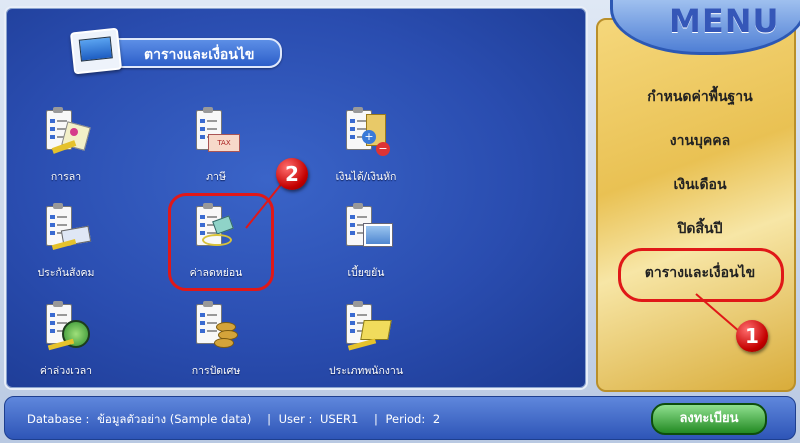 The height and width of the screenshot is (443, 800). What do you see at coordinates (66, 326) in the screenshot?
I see `overtime-clock-icon` at bounding box center [66, 326].